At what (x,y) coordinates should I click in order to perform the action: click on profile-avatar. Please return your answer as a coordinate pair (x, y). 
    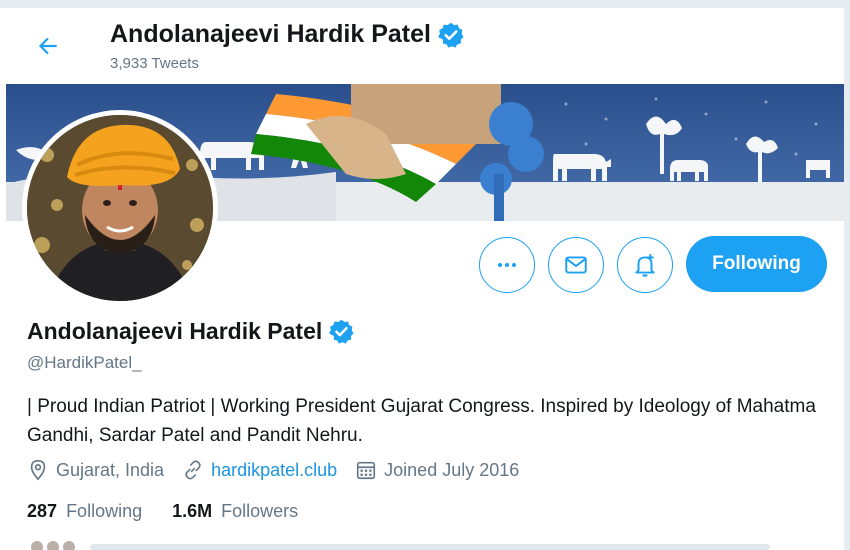
    Looking at the image, I should click on (120, 208).